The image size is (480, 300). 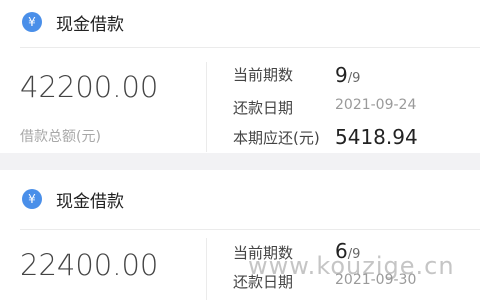 What do you see at coordinates (89, 87) in the screenshot?
I see `loan-total-amount: 42200.00` at bounding box center [89, 87].